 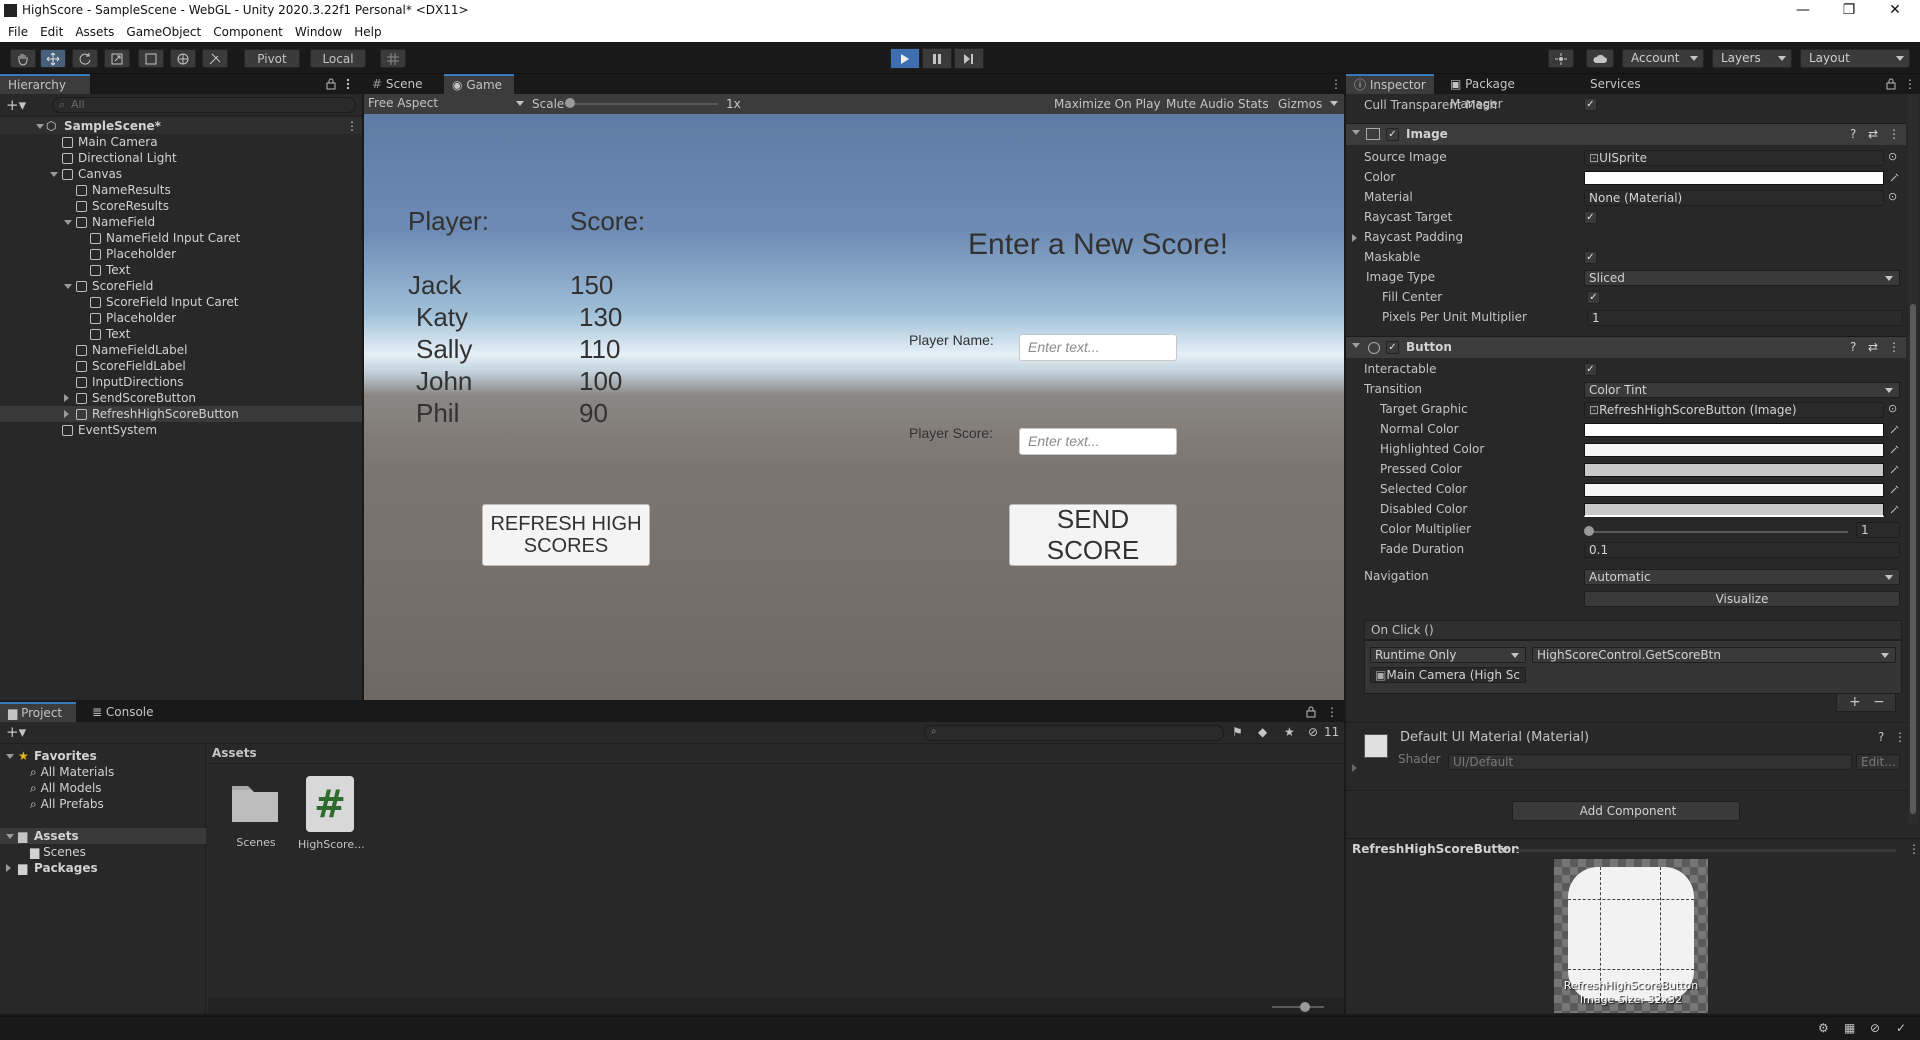 What do you see at coordinates (1823, 1028) in the screenshot?
I see `debug-icon: ⚙` at bounding box center [1823, 1028].